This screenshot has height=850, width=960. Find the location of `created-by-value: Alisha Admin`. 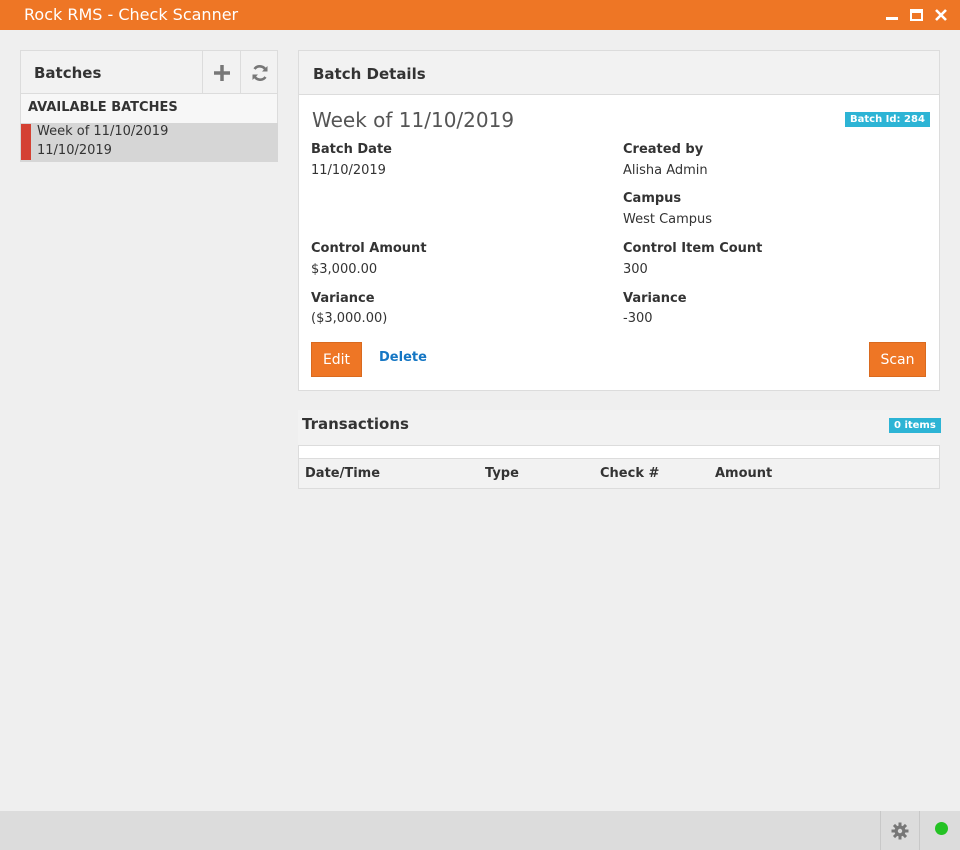

created-by-value: Alisha Admin is located at coordinates (665, 170).